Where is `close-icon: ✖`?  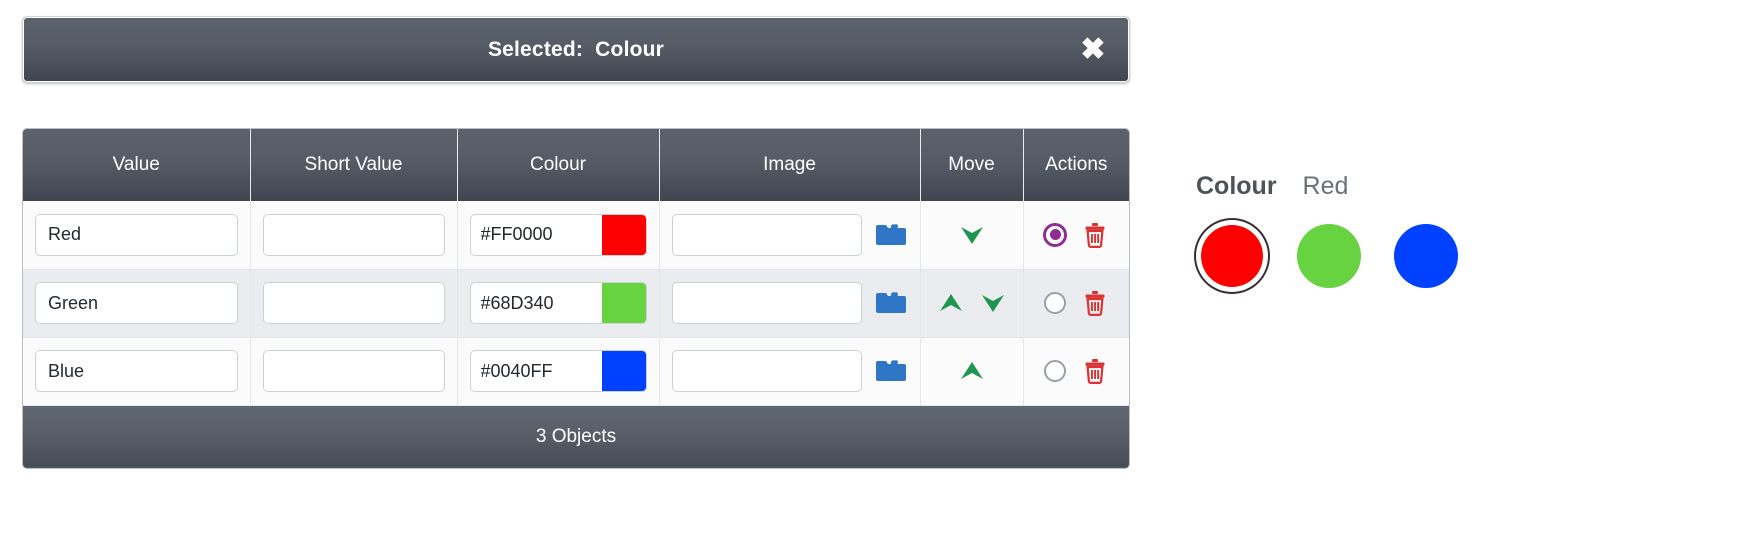 close-icon: ✖ is located at coordinates (1093, 50).